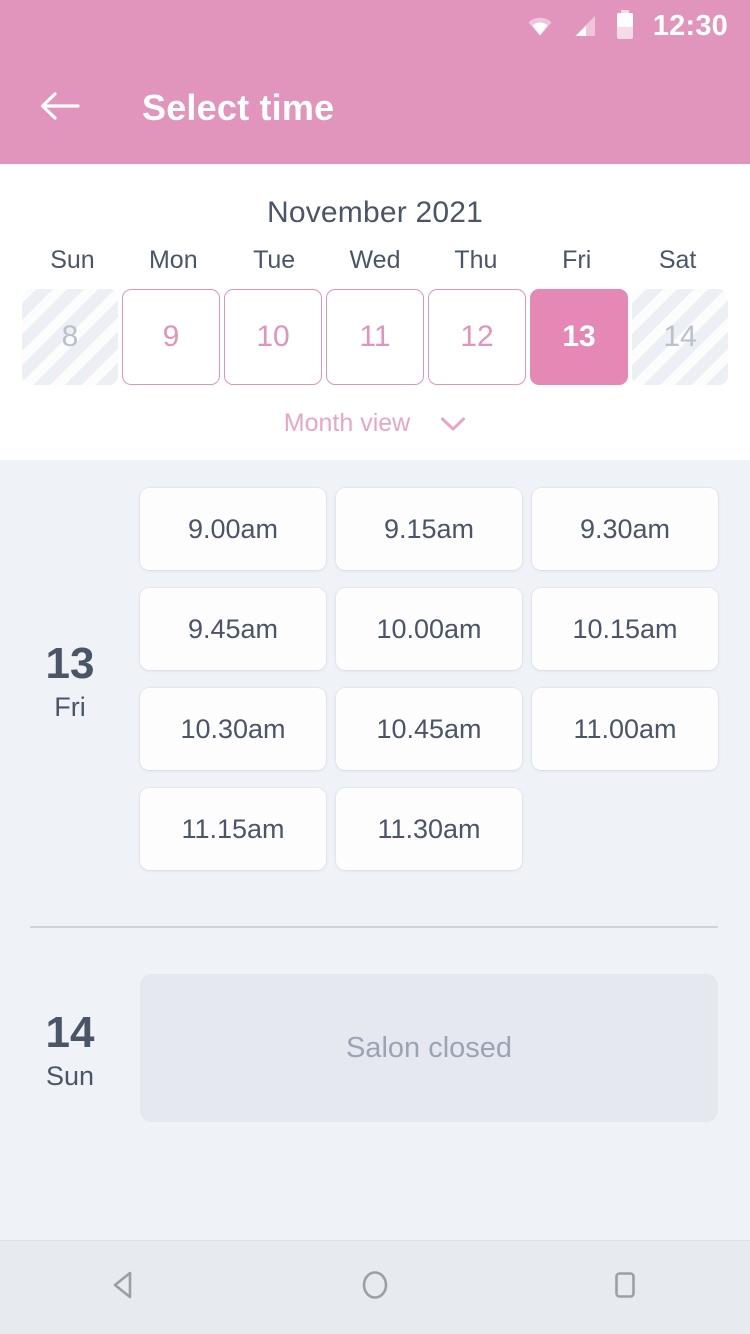  Describe the element at coordinates (70, 337) in the screenshot. I see `calendar-day-8: 8` at that location.